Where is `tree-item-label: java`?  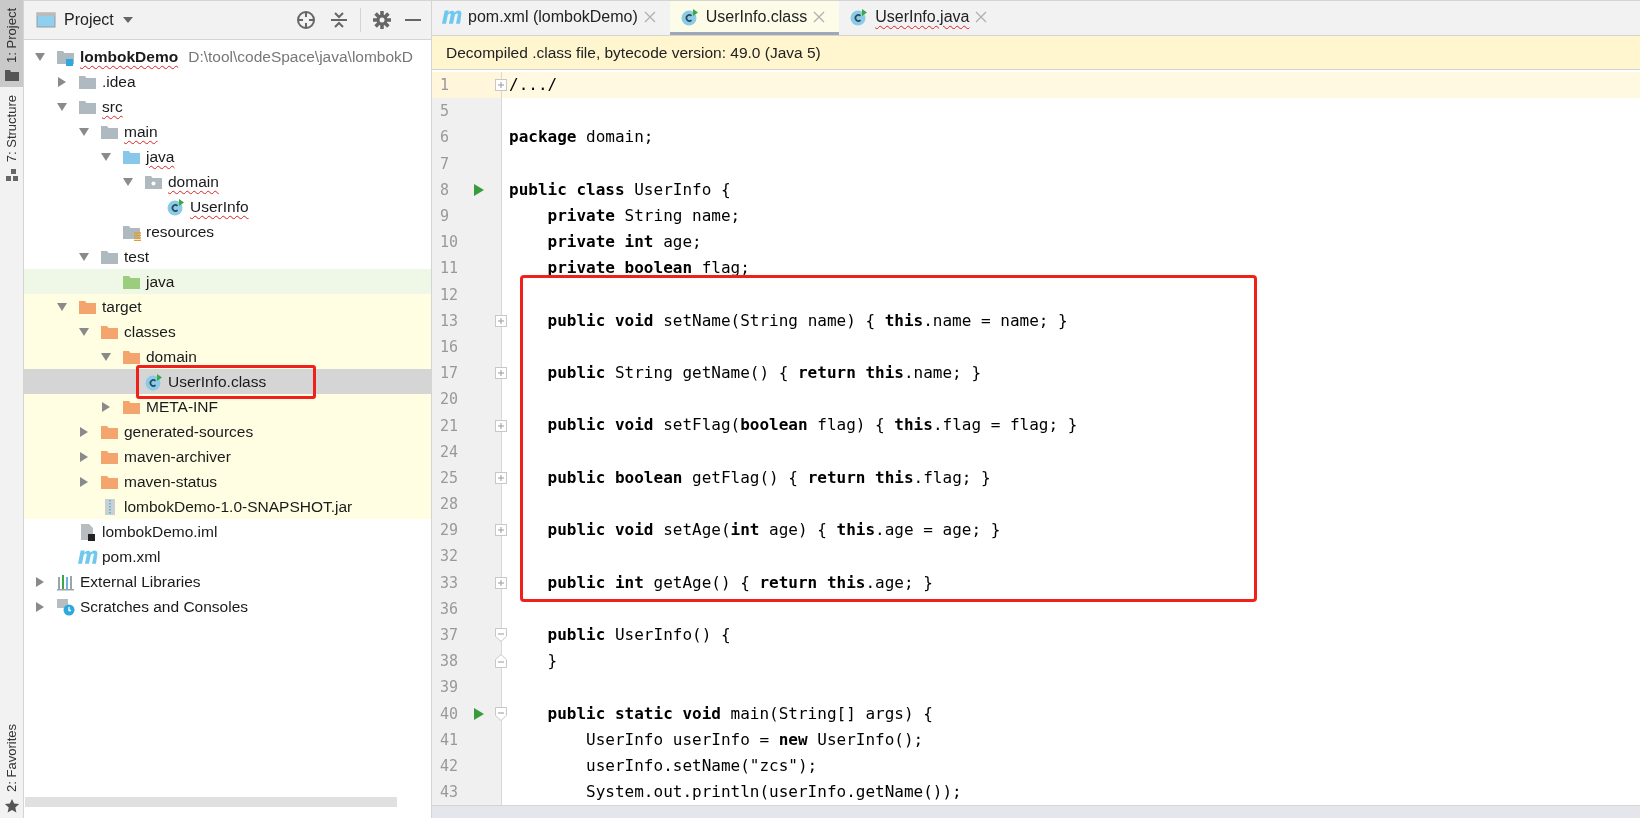
tree-item-label: java is located at coordinates (159, 281).